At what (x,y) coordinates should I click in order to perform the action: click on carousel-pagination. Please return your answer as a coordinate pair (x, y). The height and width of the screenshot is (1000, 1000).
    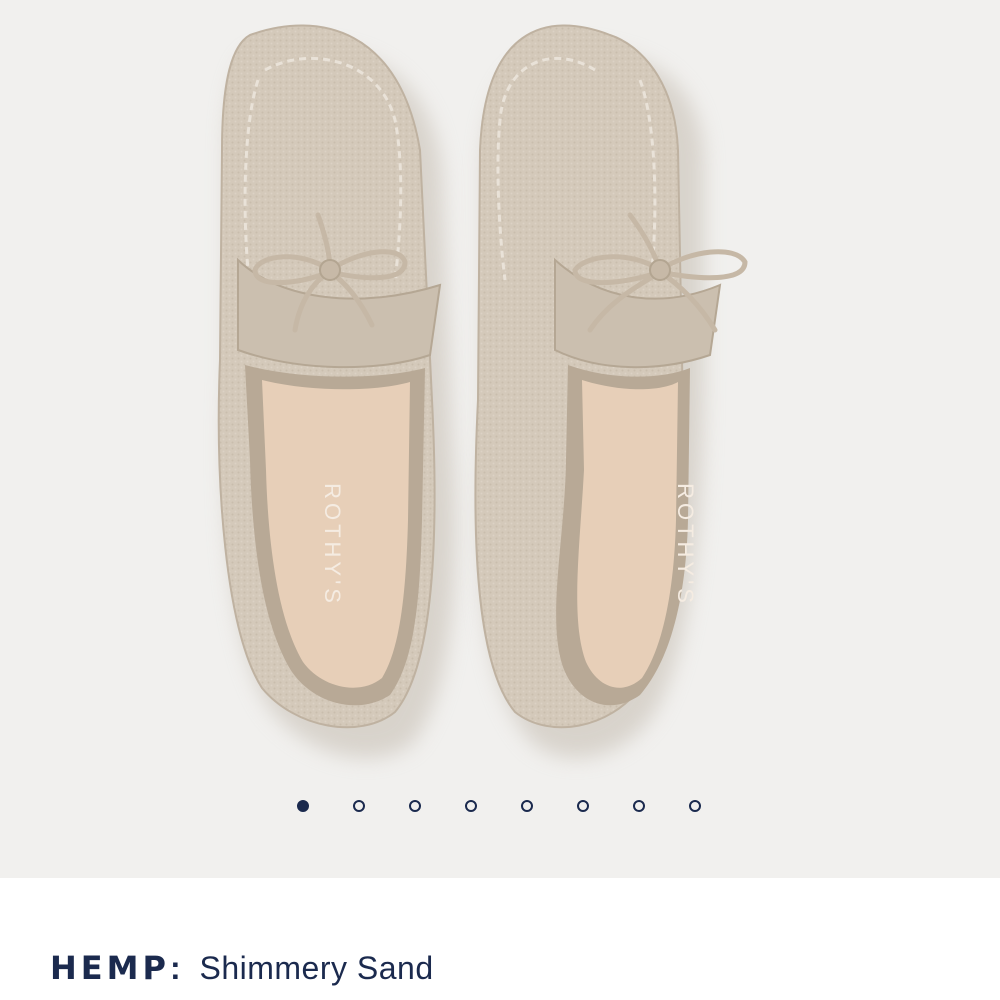
    Looking at the image, I should click on (500, 808).